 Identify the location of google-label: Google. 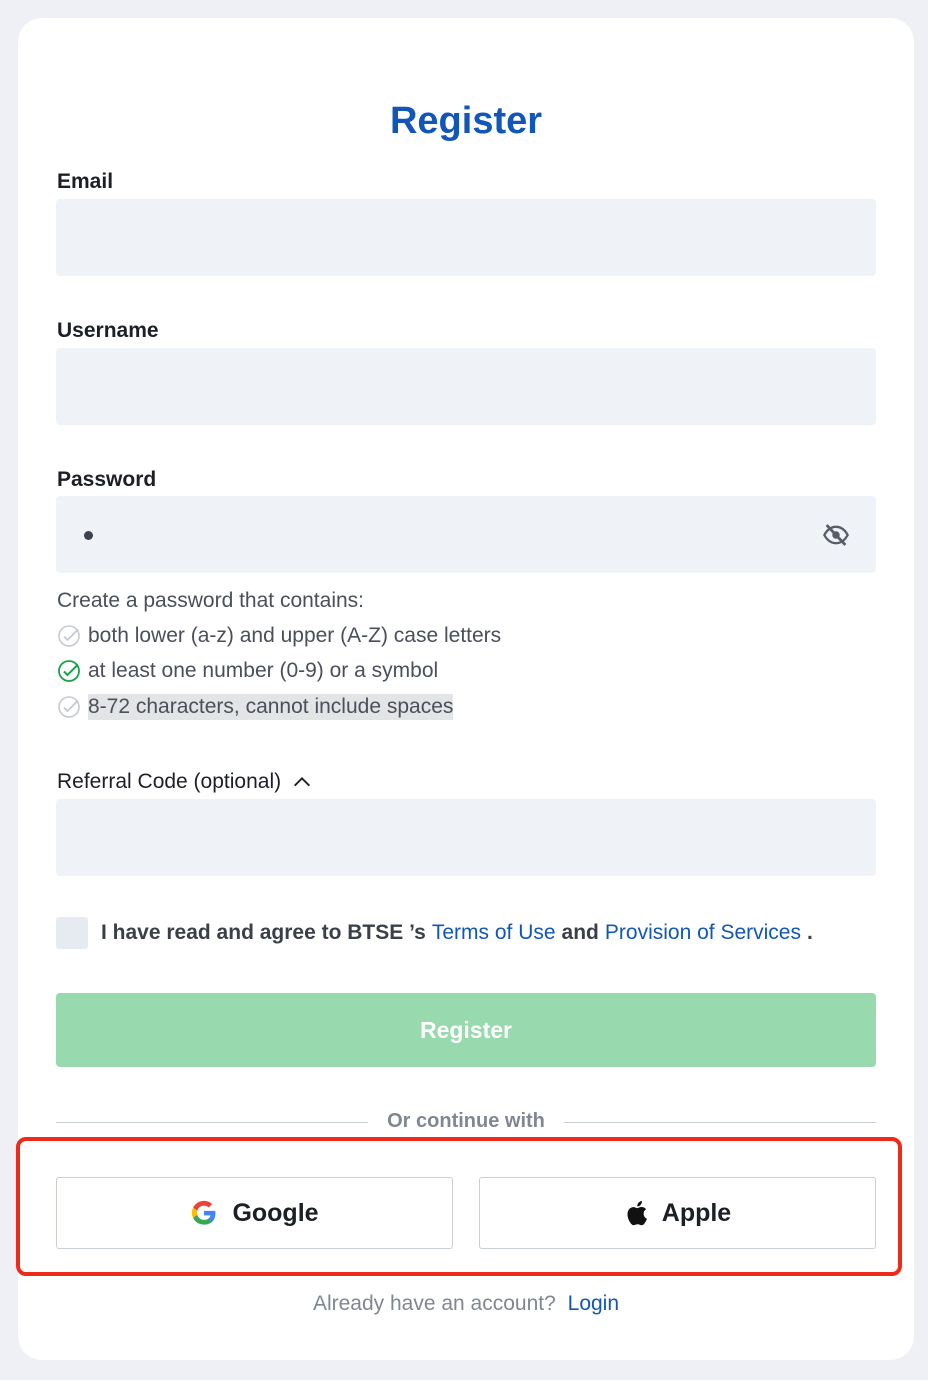
(275, 1212).